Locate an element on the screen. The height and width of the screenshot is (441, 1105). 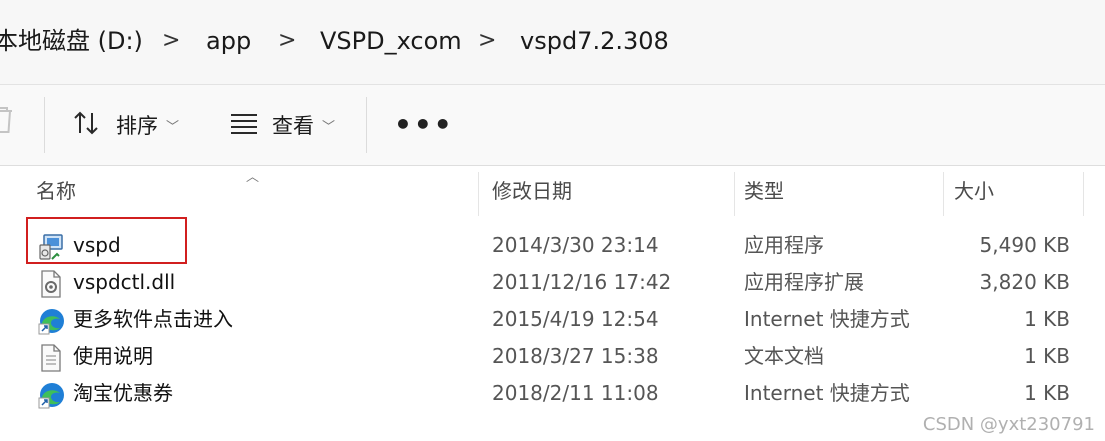
breadcrumb-item-vspd-xcom: VSPD_xcom is located at coordinates (391, 41).